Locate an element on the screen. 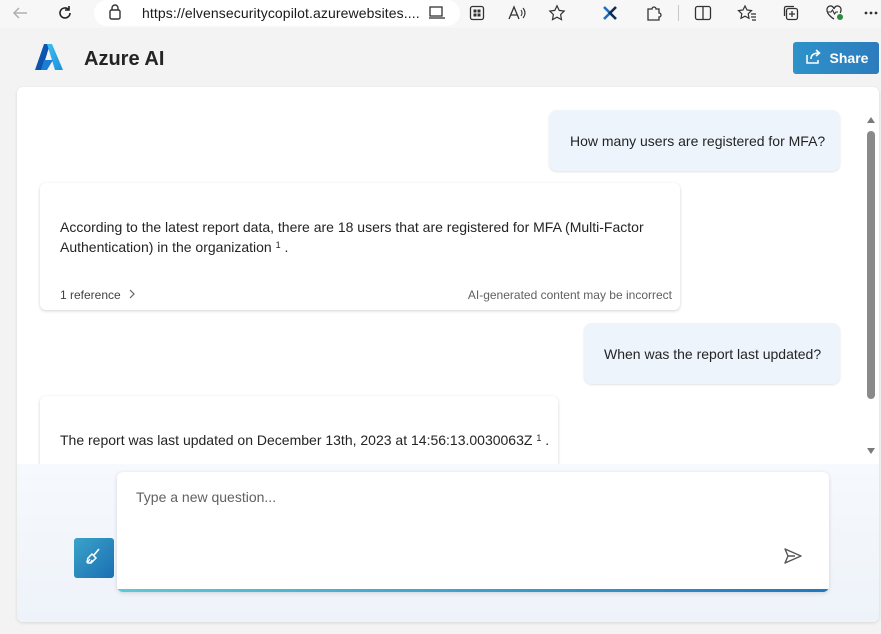 The image size is (881, 634). references-toggle: 1 reference is located at coordinates (97, 295).